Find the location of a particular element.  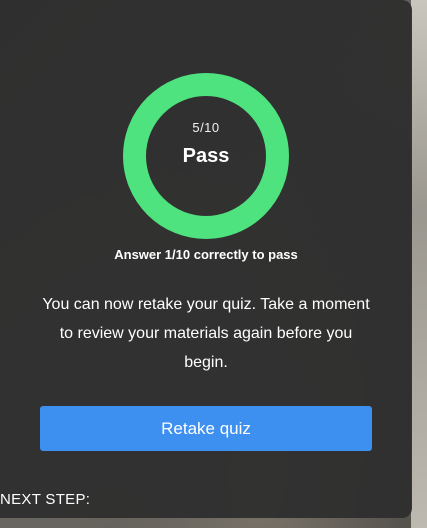

pass-requirement: Answer 1/10 correctly to pass is located at coordinates (206, 254).